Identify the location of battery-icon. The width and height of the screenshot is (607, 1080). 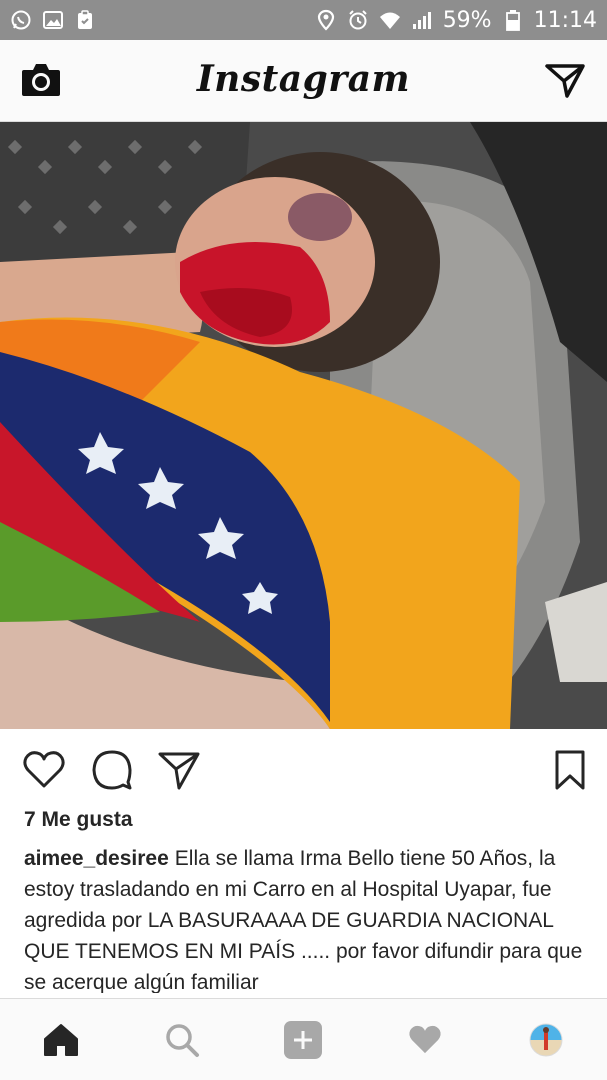
(513, 20).